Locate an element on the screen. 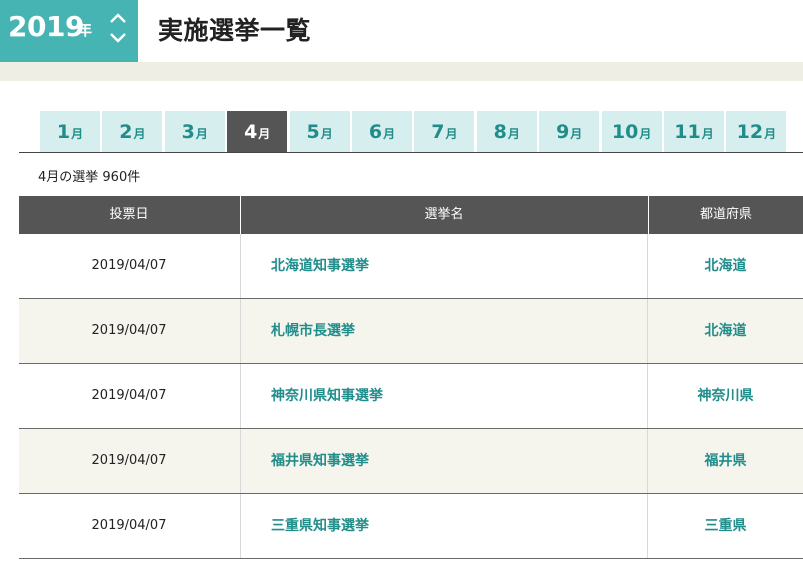  tab-month-2: 2月 is located at coordinates (132, 132).